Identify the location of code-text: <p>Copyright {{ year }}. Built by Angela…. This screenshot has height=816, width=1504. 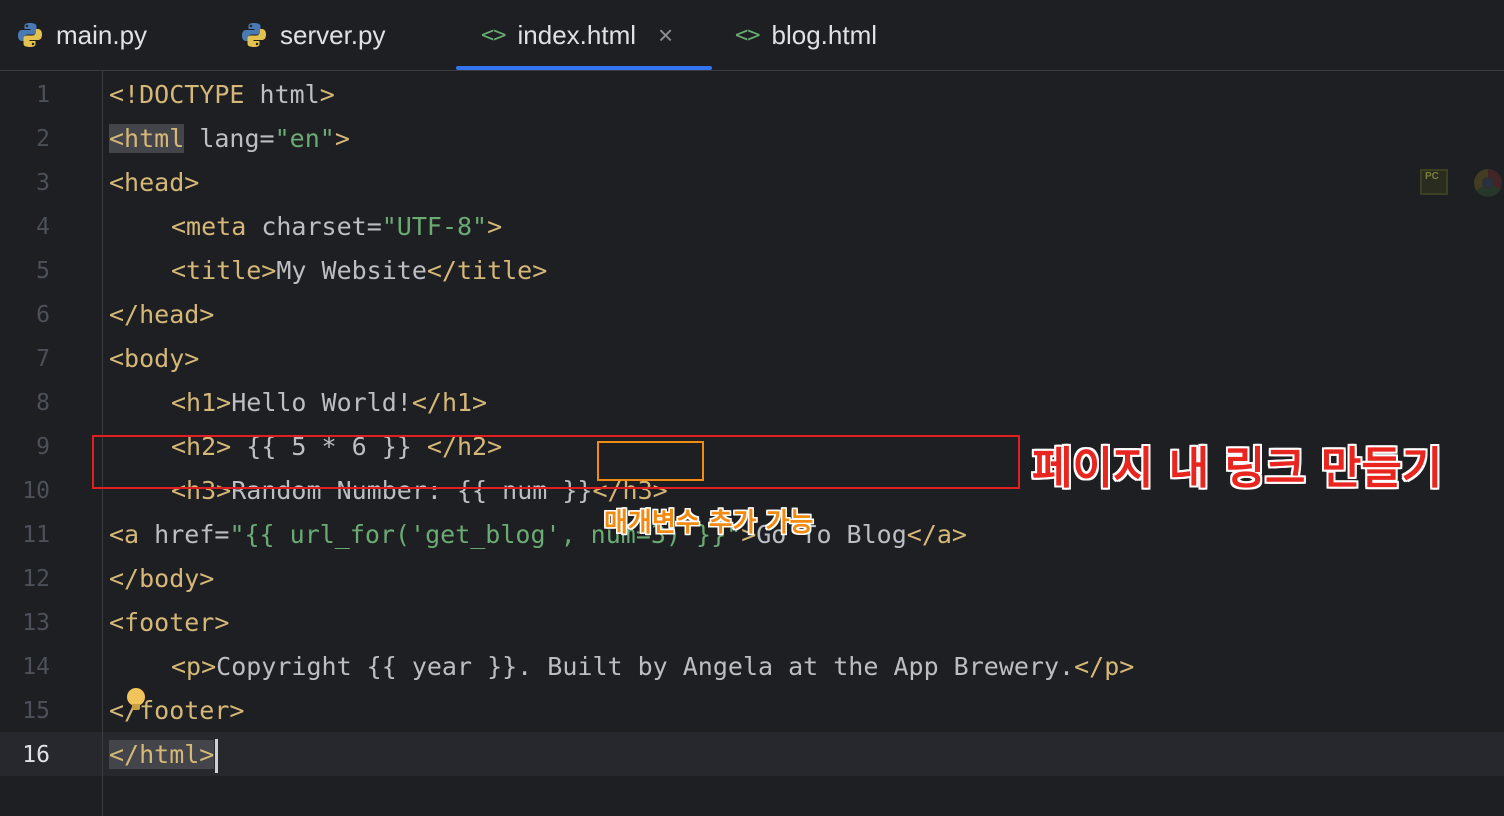
(652, 667).